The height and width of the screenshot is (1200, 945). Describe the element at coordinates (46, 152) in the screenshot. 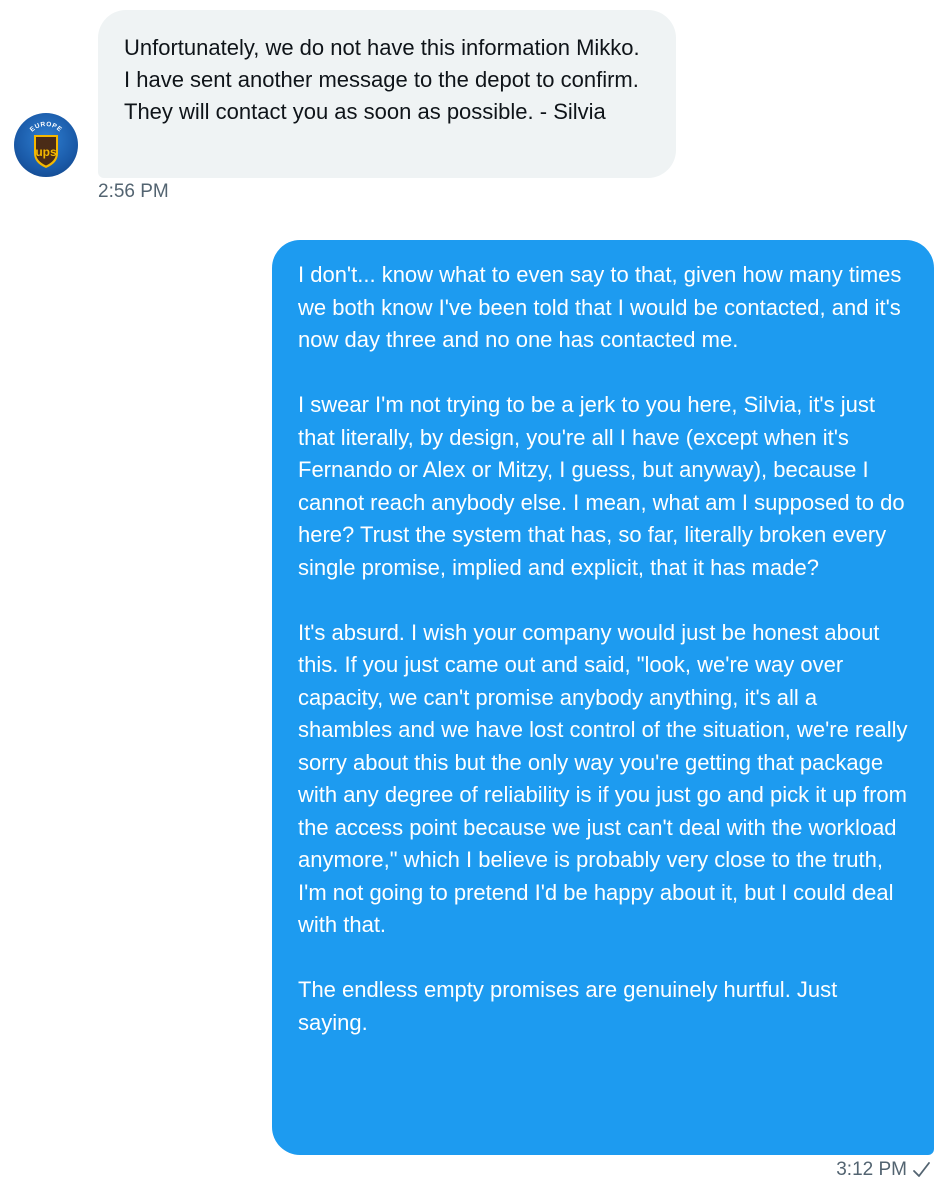

I see `logo-text: ups` at that location.